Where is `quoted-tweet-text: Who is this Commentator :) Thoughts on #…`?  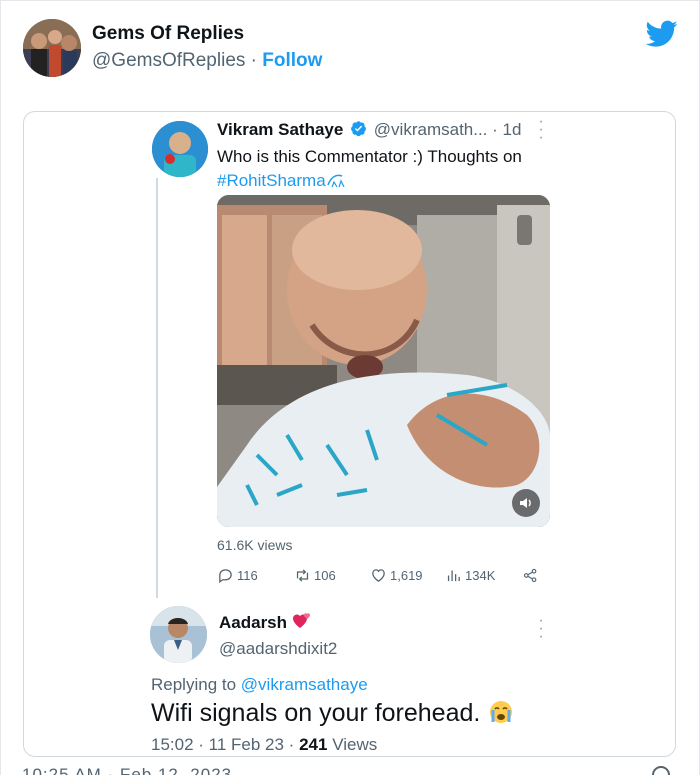 quoted-tweet-text: Who is this Commentator :) Thoughts on #… is located at coordinates (387, 169).